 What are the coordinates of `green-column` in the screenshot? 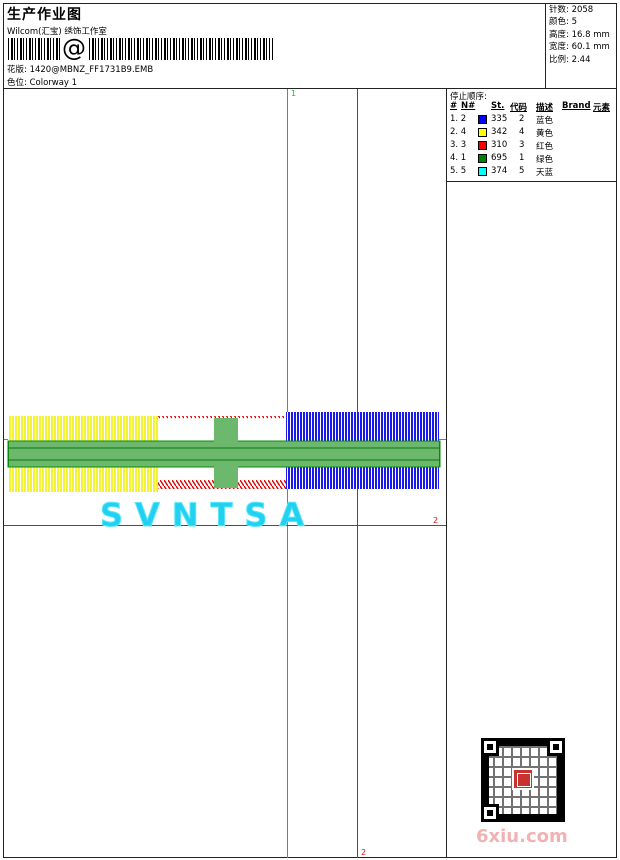 It's located at (226, 453).